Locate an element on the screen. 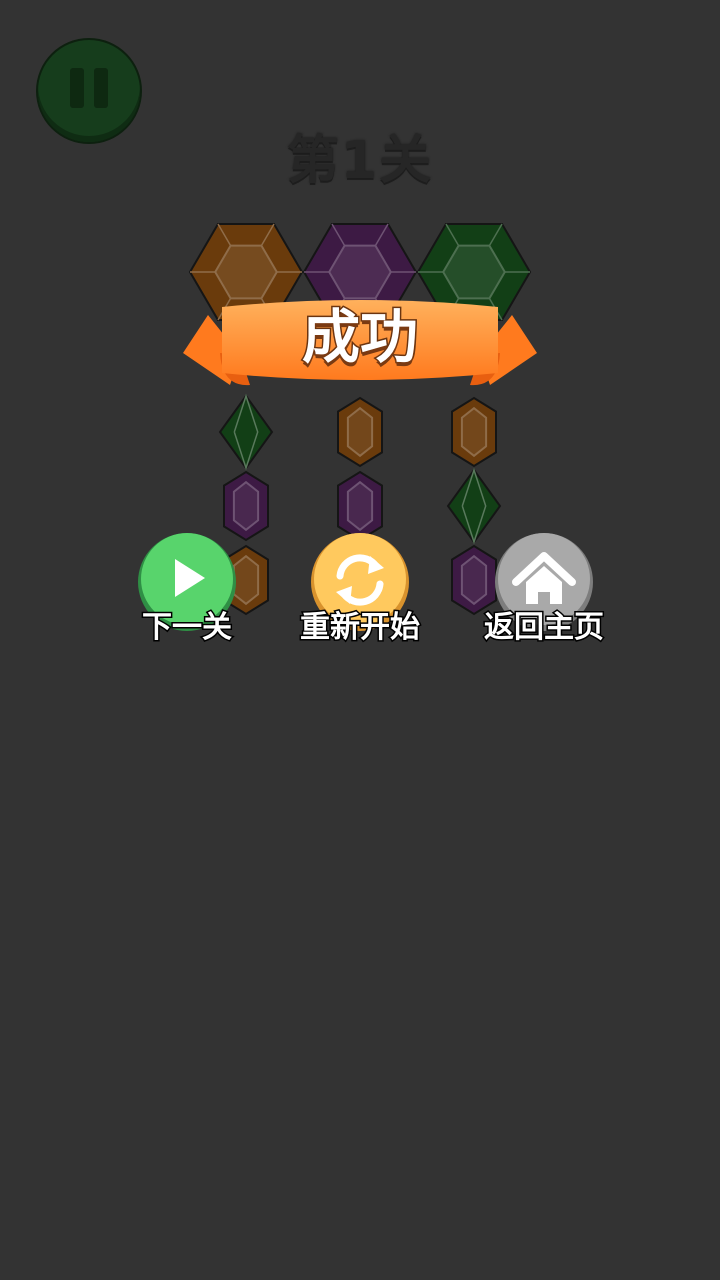  banner-title: 成功 is located at coordinates (359, 337).